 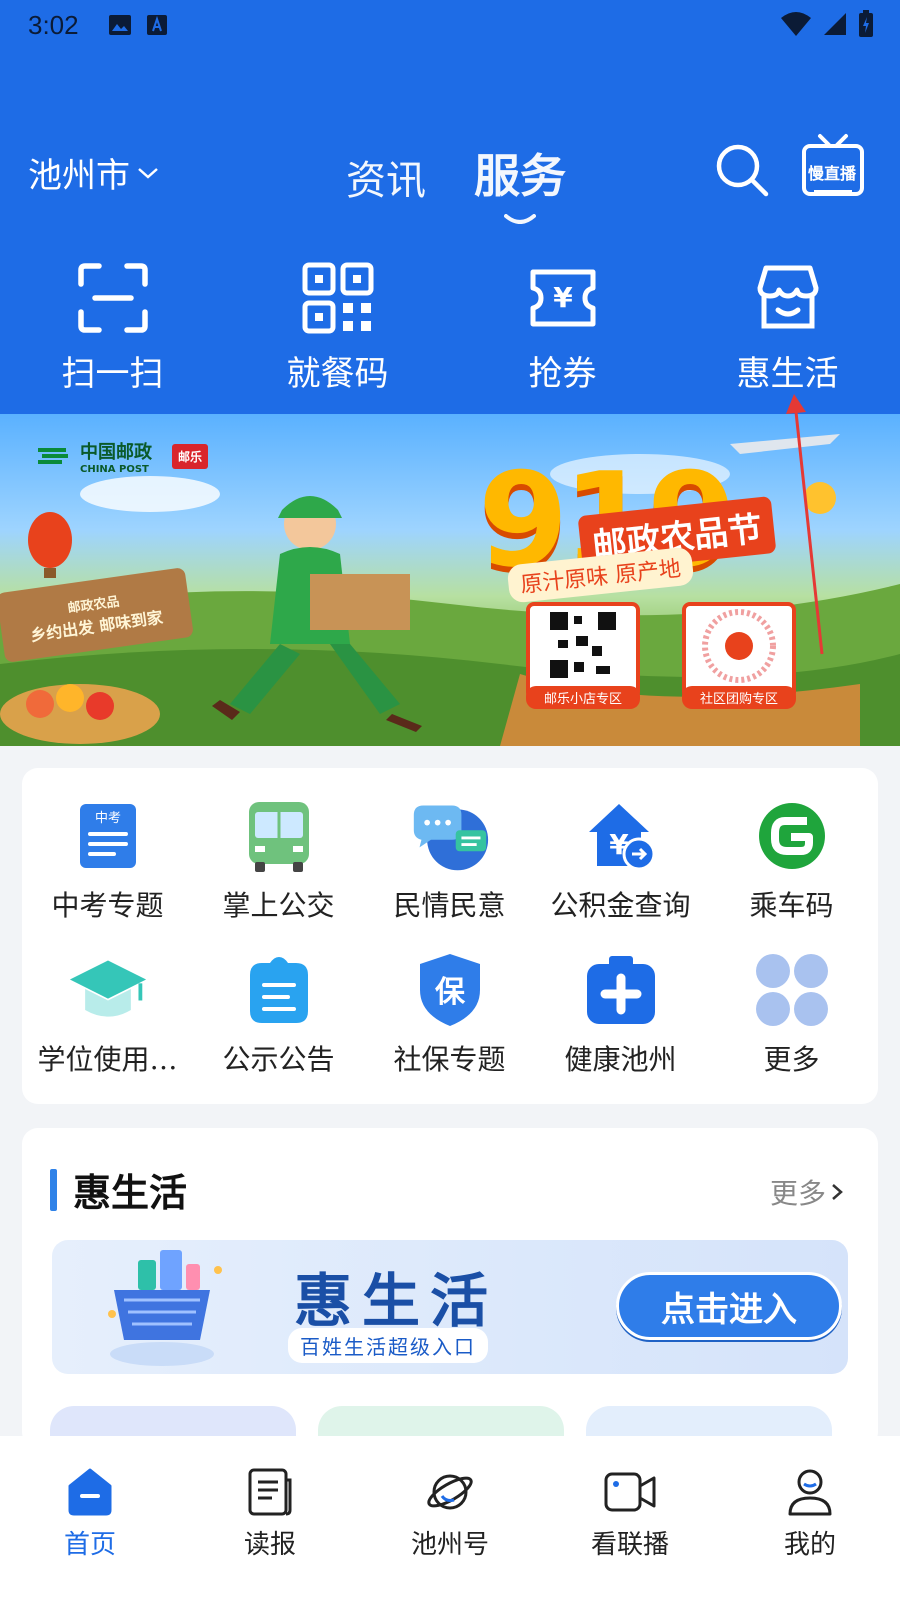 I want to click on life-more-label: 更多, so click(x=797, y=1193).